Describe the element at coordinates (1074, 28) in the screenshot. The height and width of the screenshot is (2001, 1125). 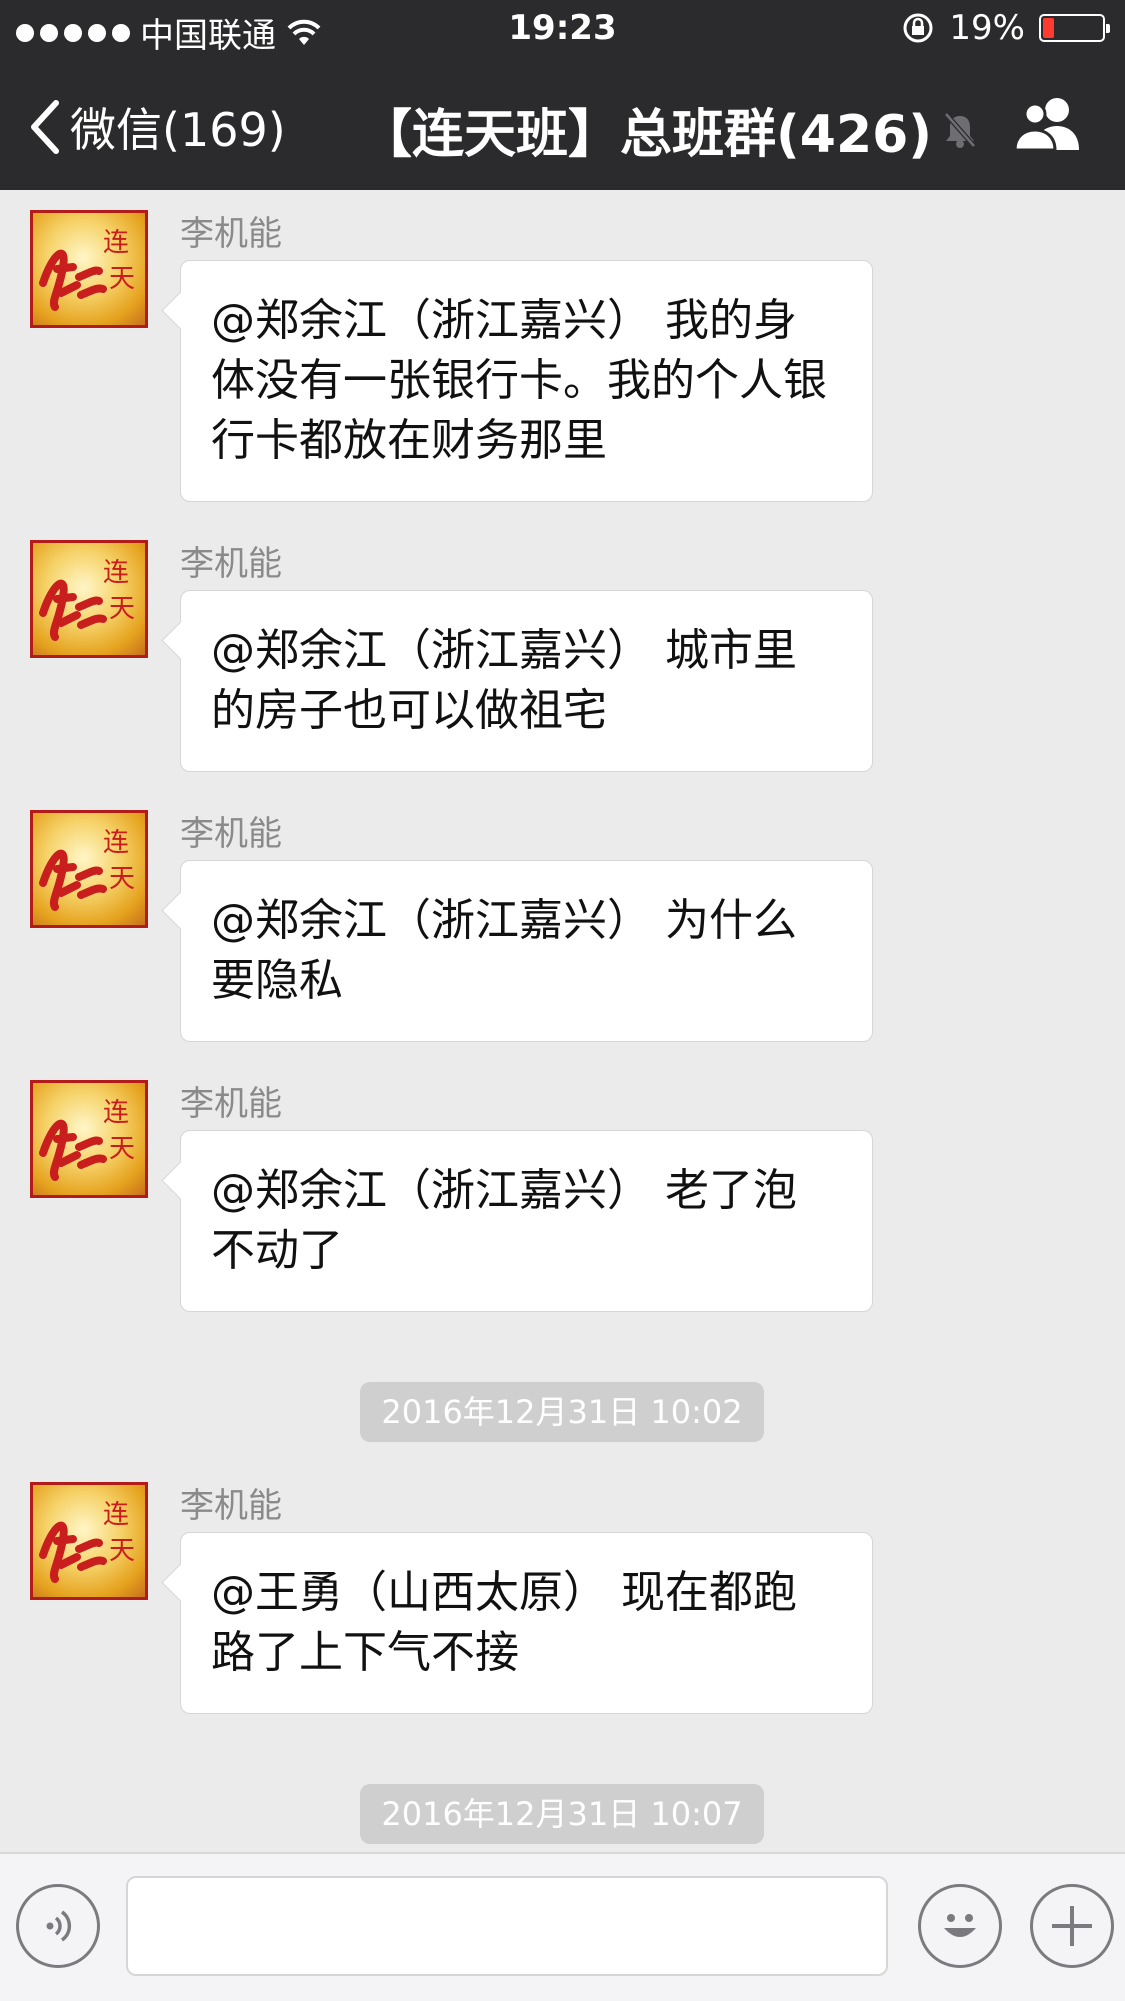
I see `battery-icon` at that location.